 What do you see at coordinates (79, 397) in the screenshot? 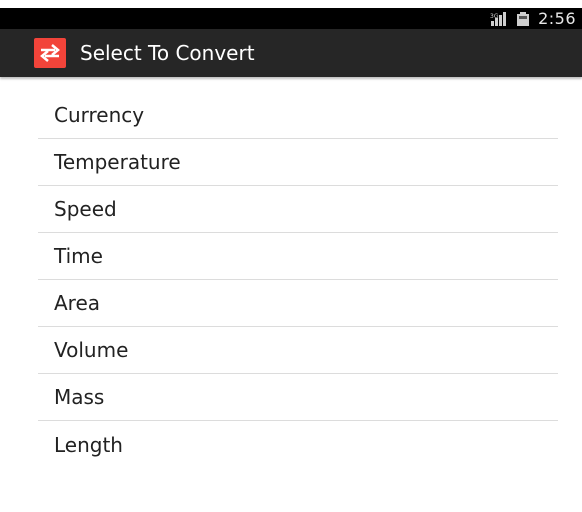
I see `list-item-label: Mass` at bounding box center [79, 397].